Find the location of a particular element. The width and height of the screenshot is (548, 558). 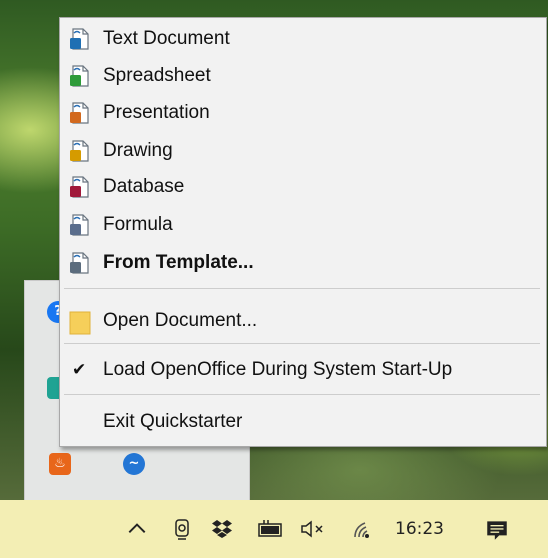

webcam-icon is located at coordinates (182, 529).